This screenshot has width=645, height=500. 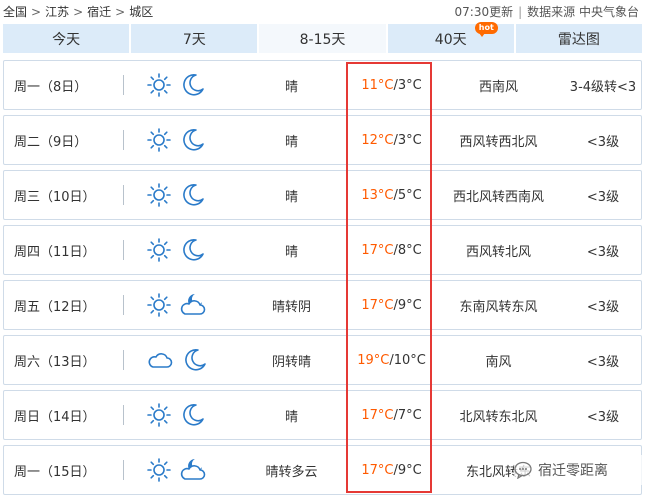 I want to click on tab-8-15day: 8-15天, so click(x=322, y=38).